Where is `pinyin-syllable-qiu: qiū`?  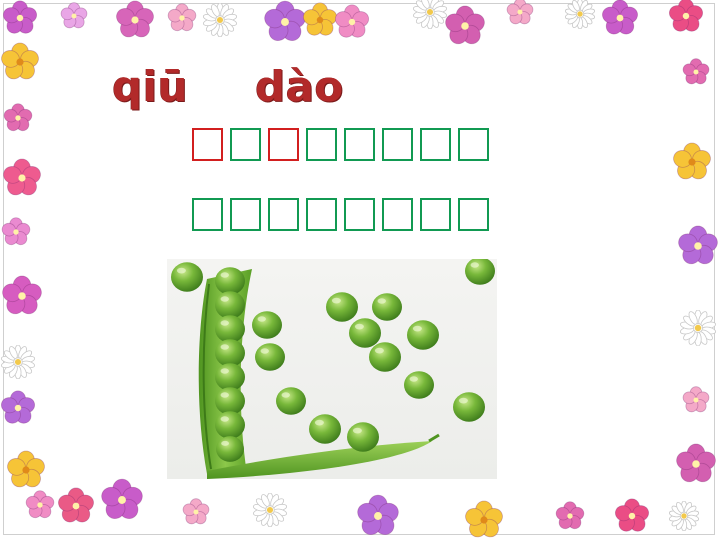 pinyin-syllable-qiu: qiū is located at coordinates (150, 86).